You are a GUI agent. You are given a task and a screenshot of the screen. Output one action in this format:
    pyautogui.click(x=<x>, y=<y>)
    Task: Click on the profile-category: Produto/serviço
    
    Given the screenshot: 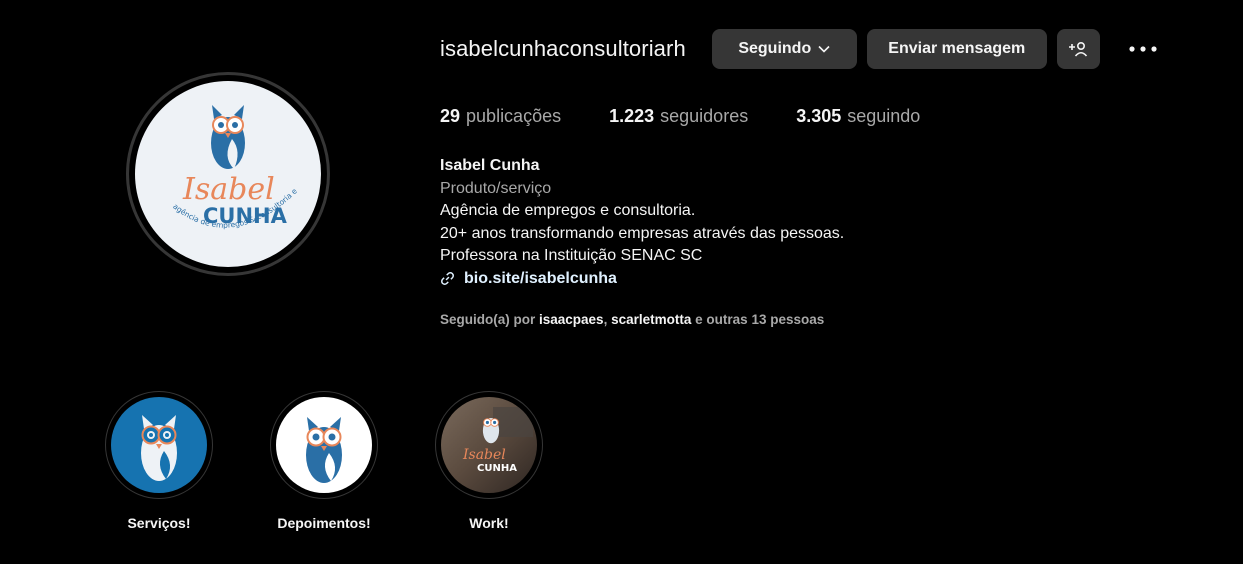 What is the action you would take?
    pyautogui.click(x=496, y=188)
    